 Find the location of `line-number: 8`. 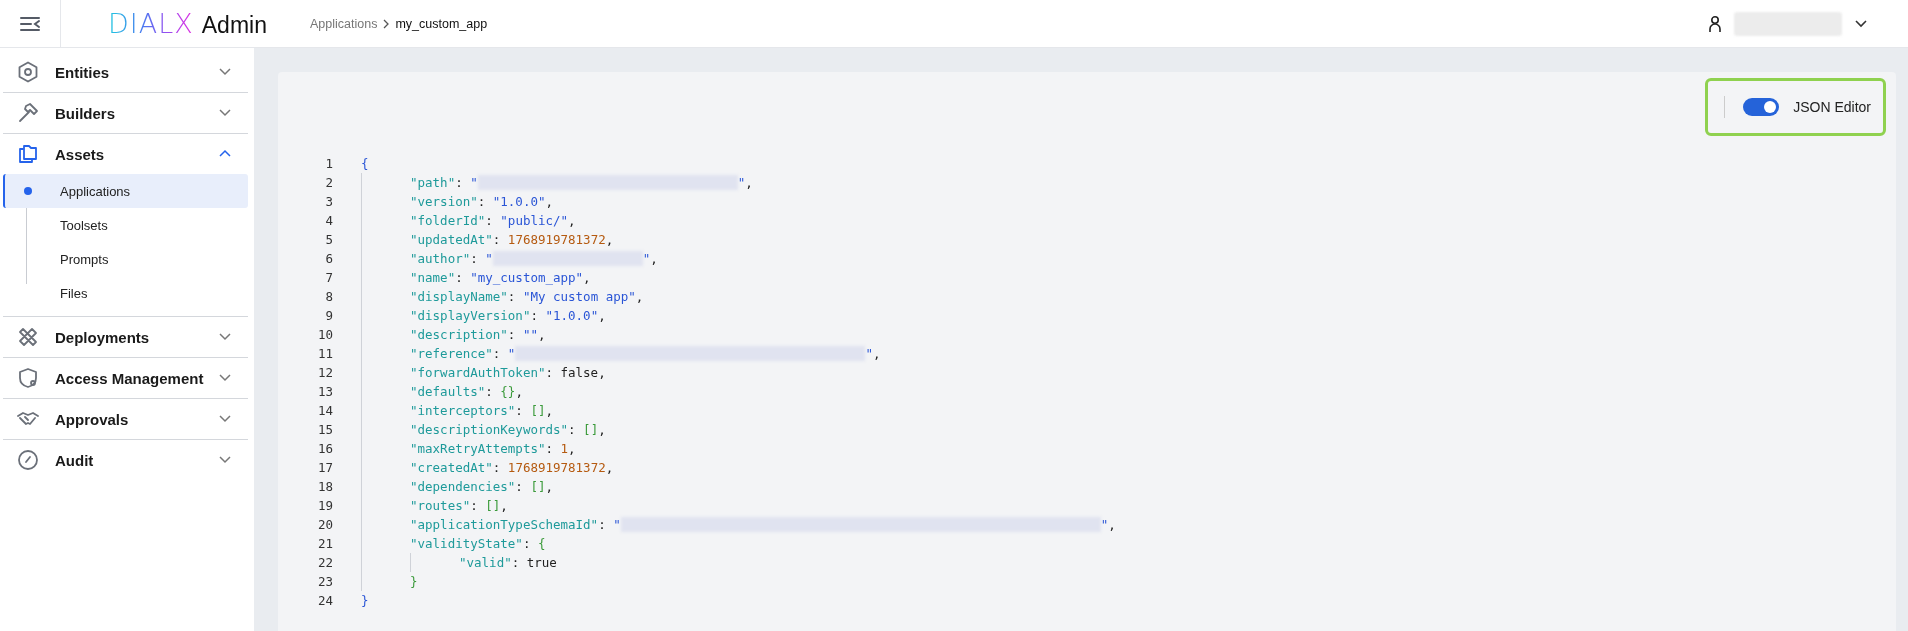

line-number: 8 is located at coordinates (328, 296).